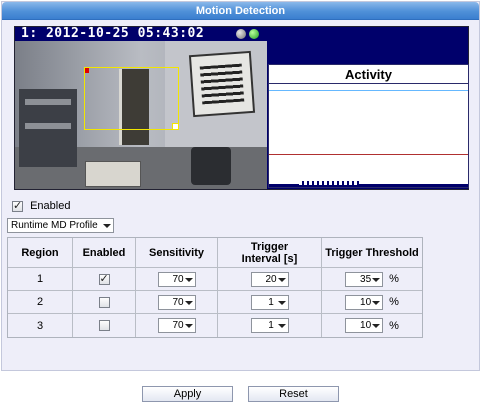  What do you see at coordinates (222, 84) in the screenshot?
I see `scene-test-chart-pattern` at bounding box center [222, 84].